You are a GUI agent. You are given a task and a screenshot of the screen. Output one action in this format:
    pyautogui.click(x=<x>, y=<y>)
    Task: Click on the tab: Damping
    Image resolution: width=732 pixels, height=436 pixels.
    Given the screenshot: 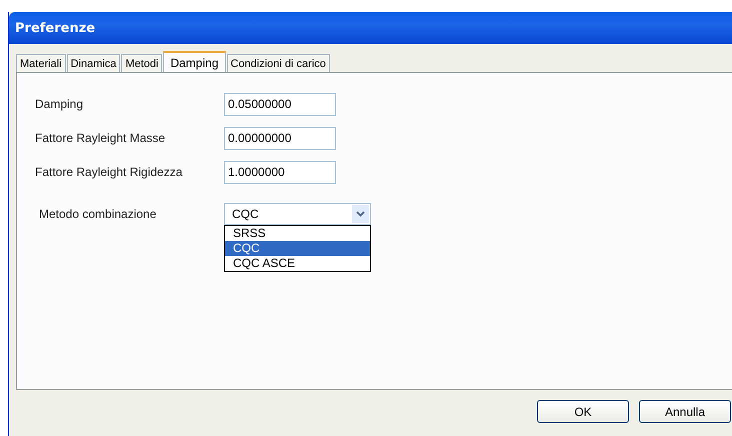 What is the action you would take?
    pyautogui.click(x=194, y=61)
    